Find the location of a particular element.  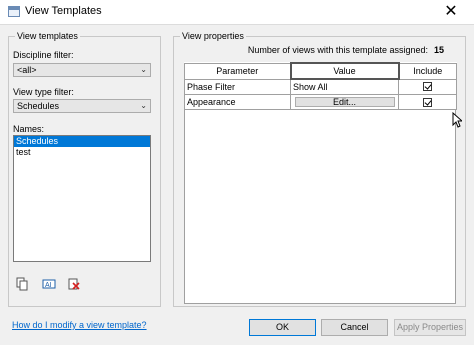

view-type-filter-value: Schedules is located at coordinates (38, 106).